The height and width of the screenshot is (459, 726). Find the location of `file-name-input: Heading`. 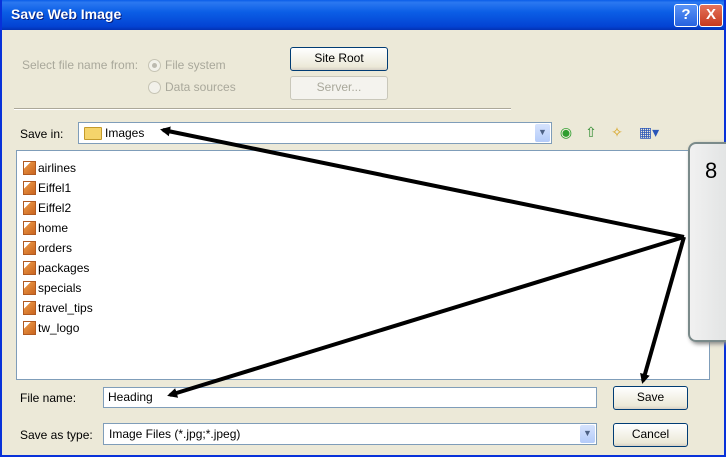

file-name-input: Heading is located at coordinates (350, 397).